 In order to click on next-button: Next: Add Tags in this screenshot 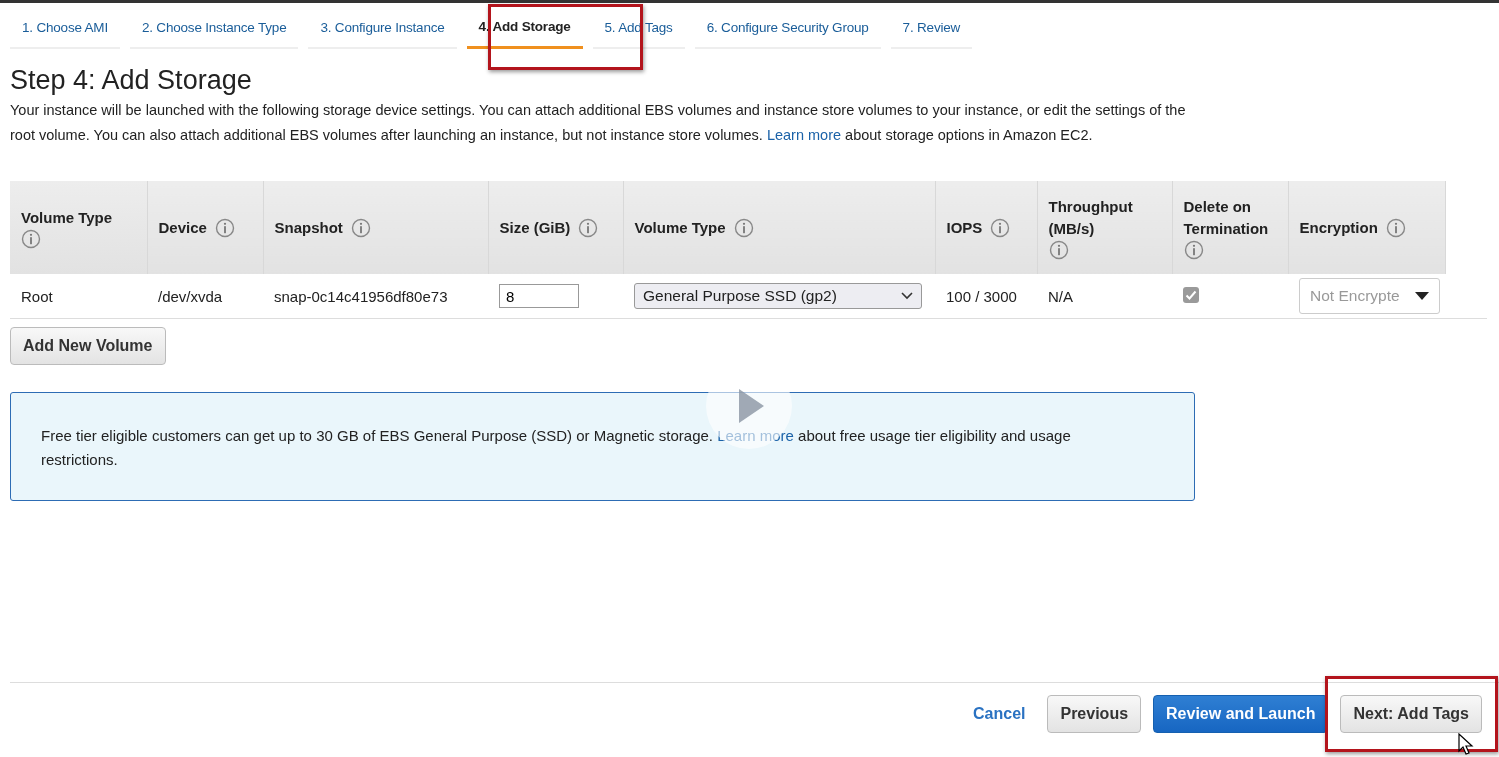, I will do `click(1411, 714)`.